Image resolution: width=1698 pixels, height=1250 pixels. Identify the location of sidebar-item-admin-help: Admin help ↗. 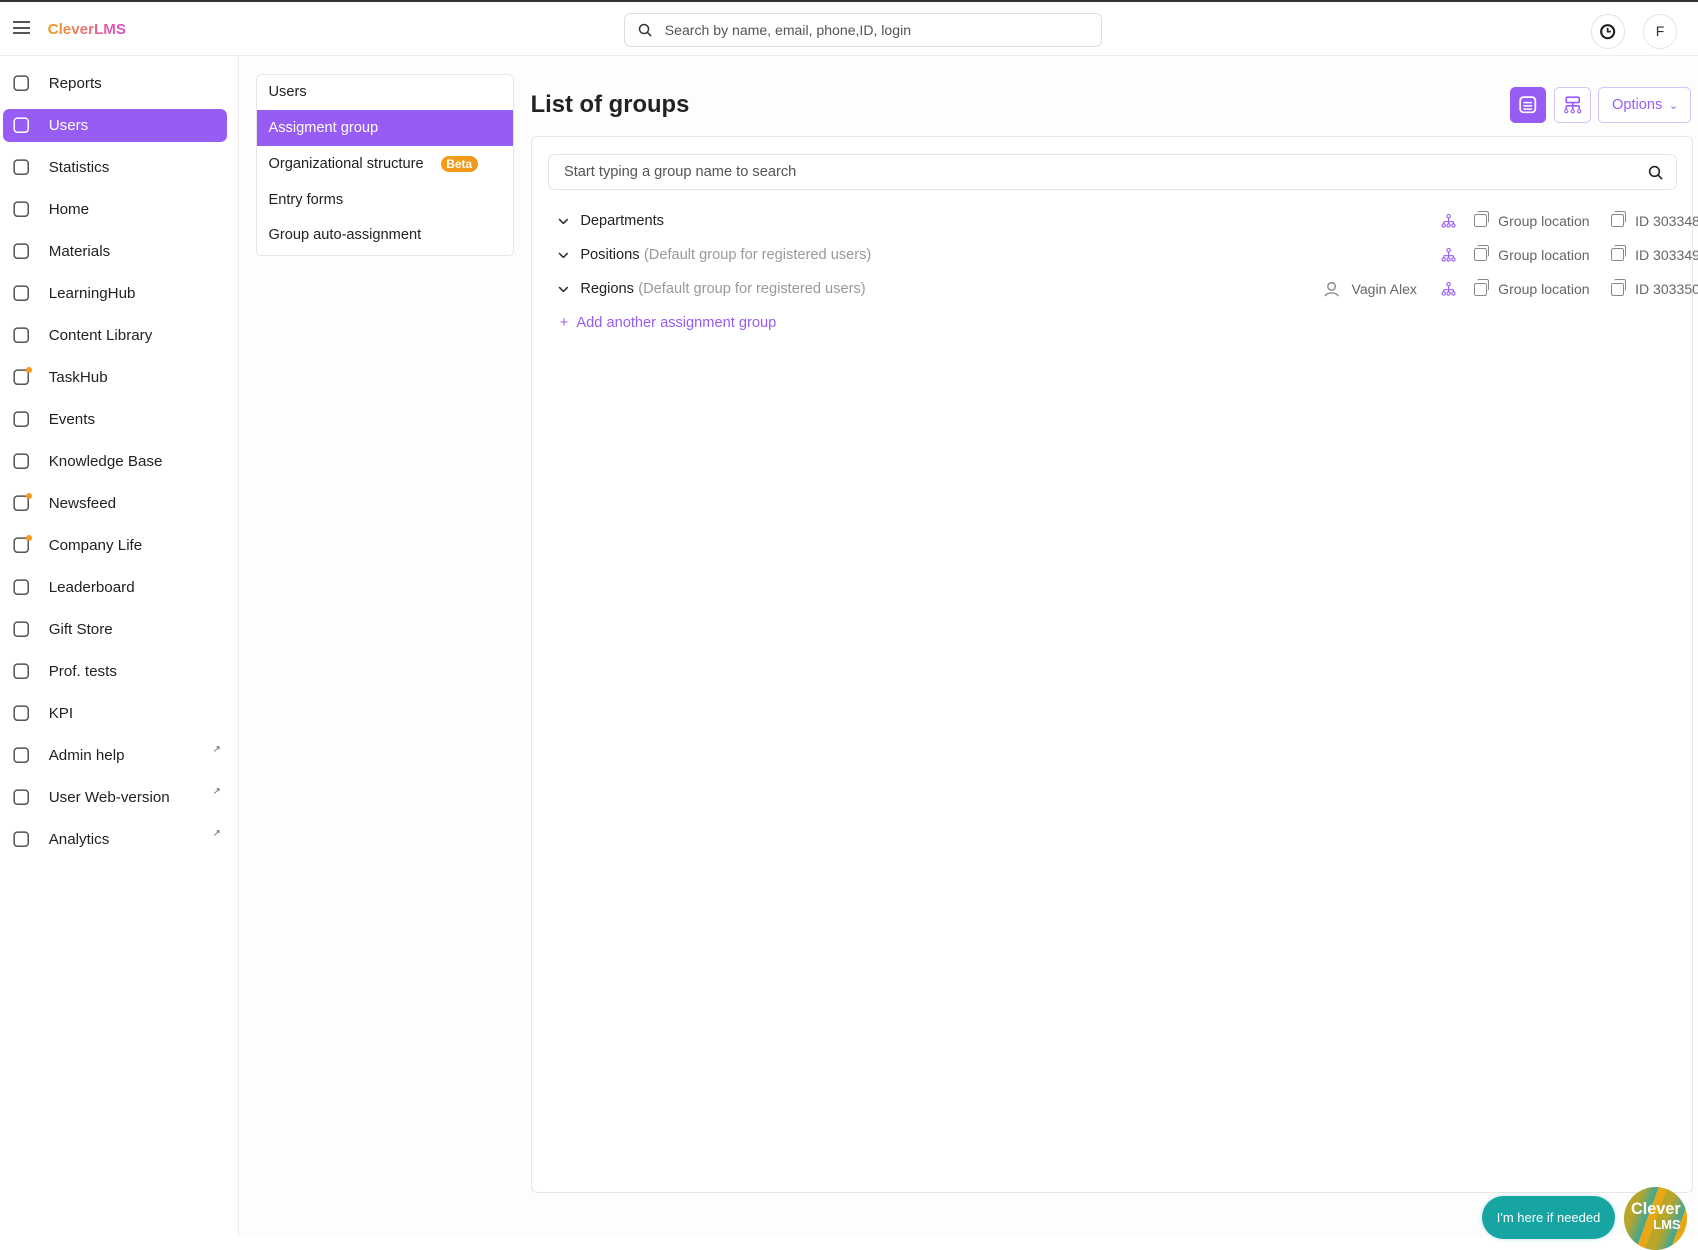
(115, 755).